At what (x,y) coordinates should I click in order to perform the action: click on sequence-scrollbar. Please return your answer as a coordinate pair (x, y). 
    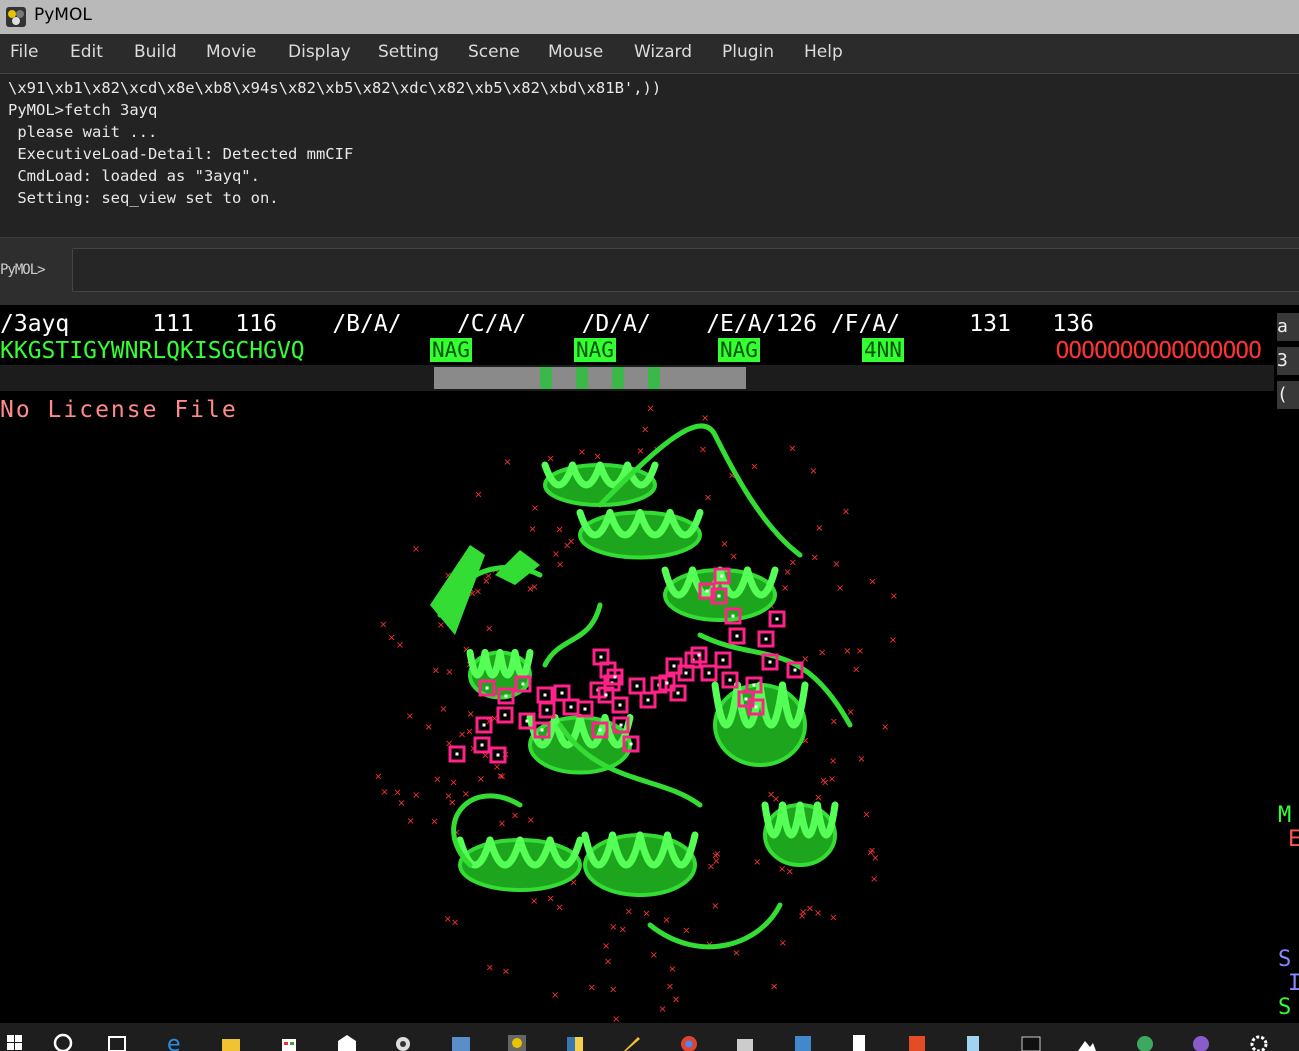
    Looking at the image, I should click on (637, 378).